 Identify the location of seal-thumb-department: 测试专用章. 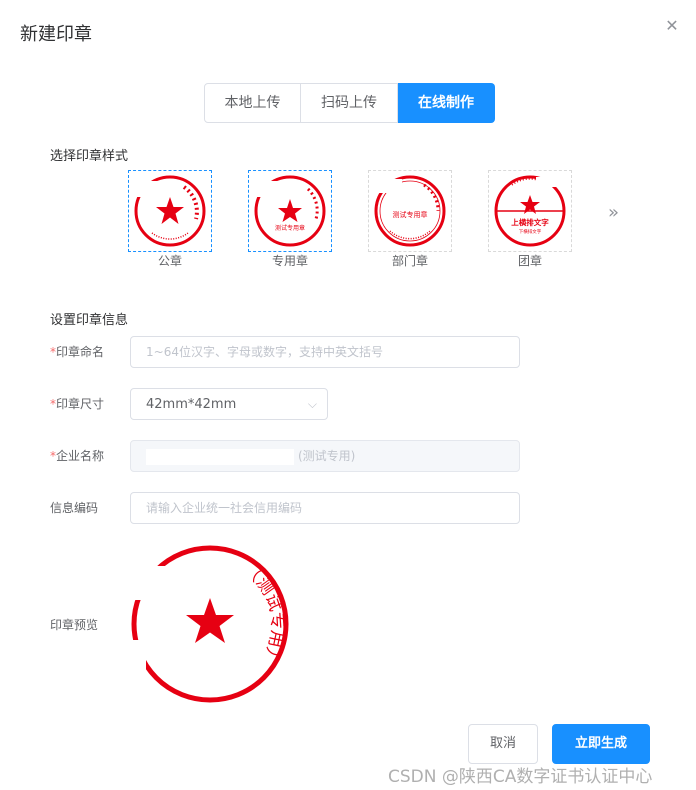
(410, 211).